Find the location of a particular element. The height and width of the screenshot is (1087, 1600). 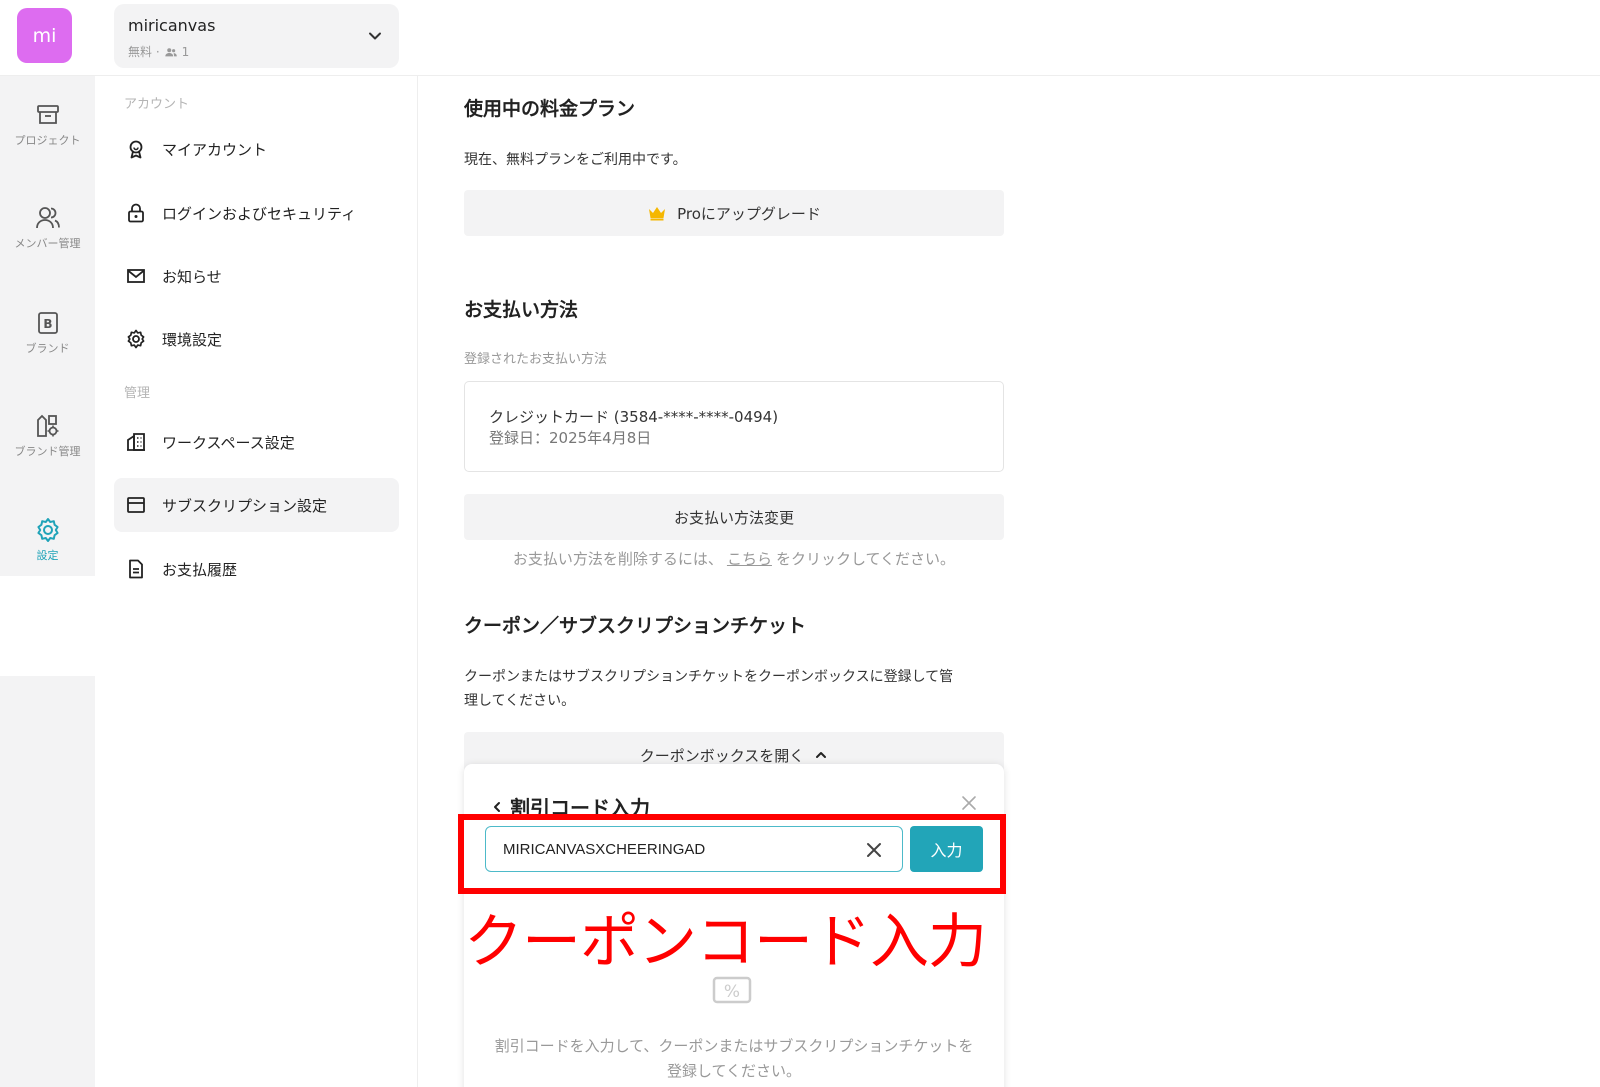

members-icon is located at coordinates (170, 51).